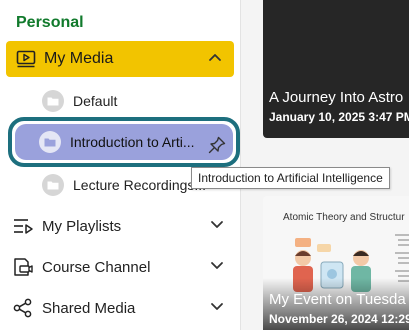  What do you see at coordinates (344, 217) in the screenshot?
I see `thumbnail-slide-title: Atomic Theory and Structur` at bounding box center [344, 217].